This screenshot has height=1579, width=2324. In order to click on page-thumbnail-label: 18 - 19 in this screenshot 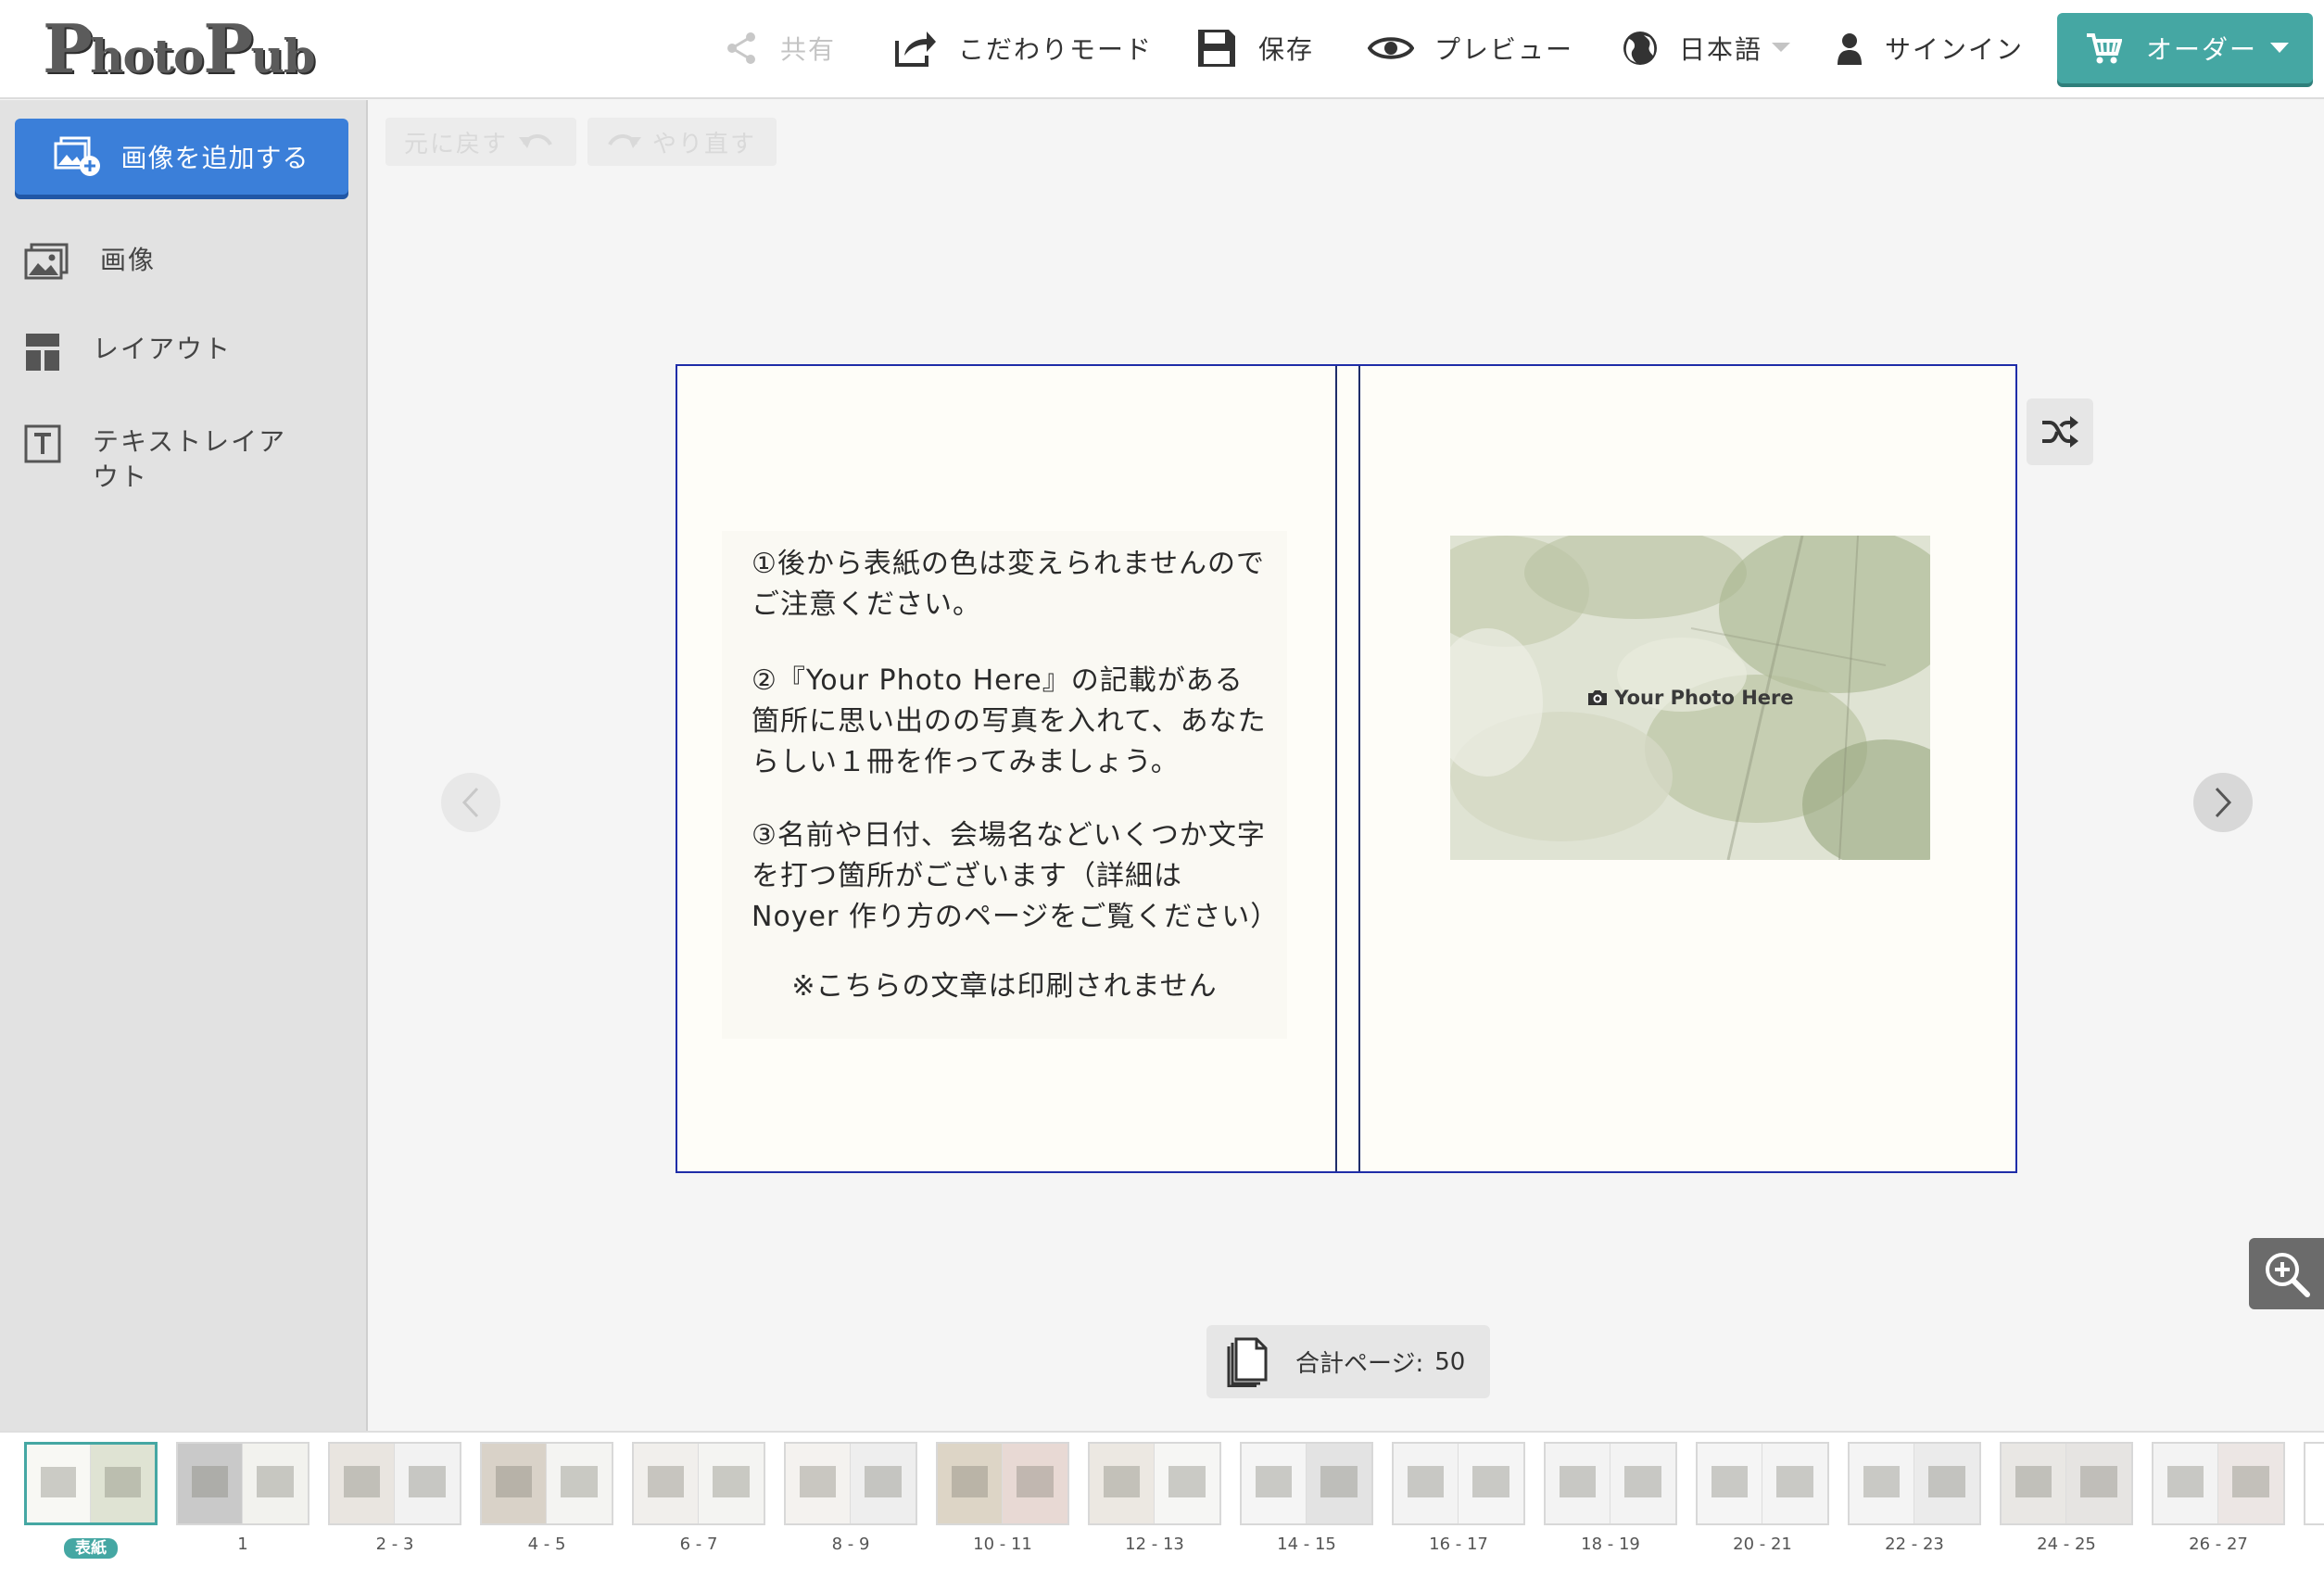, I will do `click(1610, 1544)`.